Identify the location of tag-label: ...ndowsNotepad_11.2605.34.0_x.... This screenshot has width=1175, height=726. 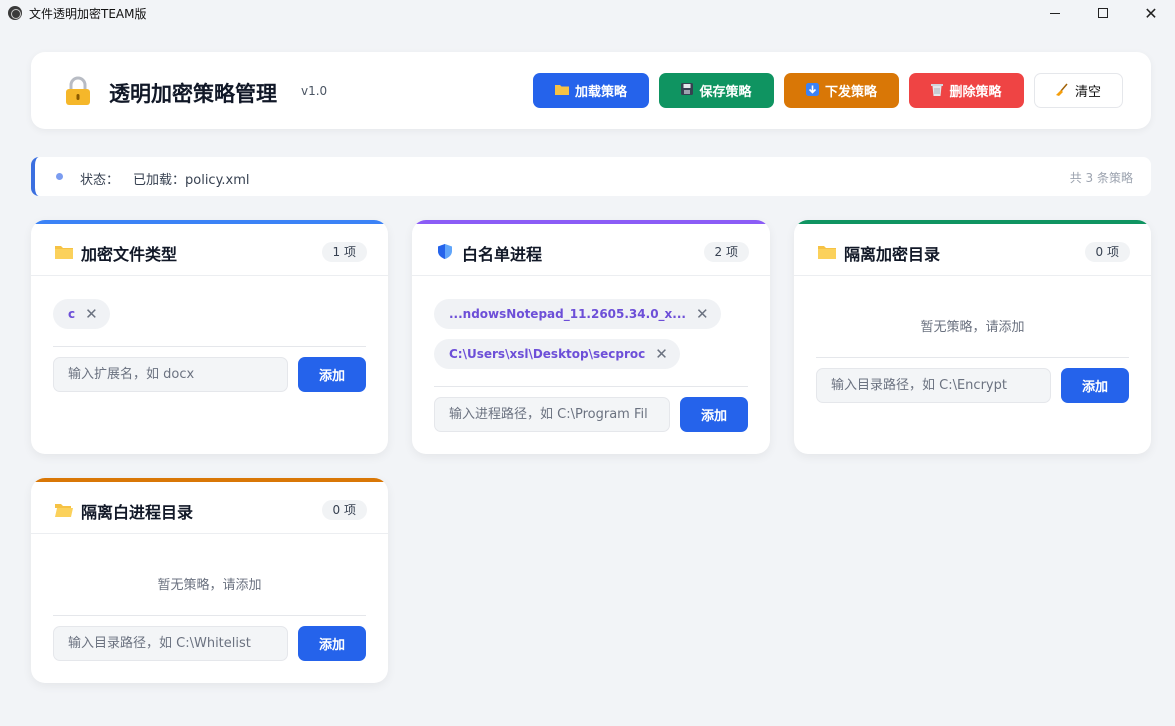
(567, 314).